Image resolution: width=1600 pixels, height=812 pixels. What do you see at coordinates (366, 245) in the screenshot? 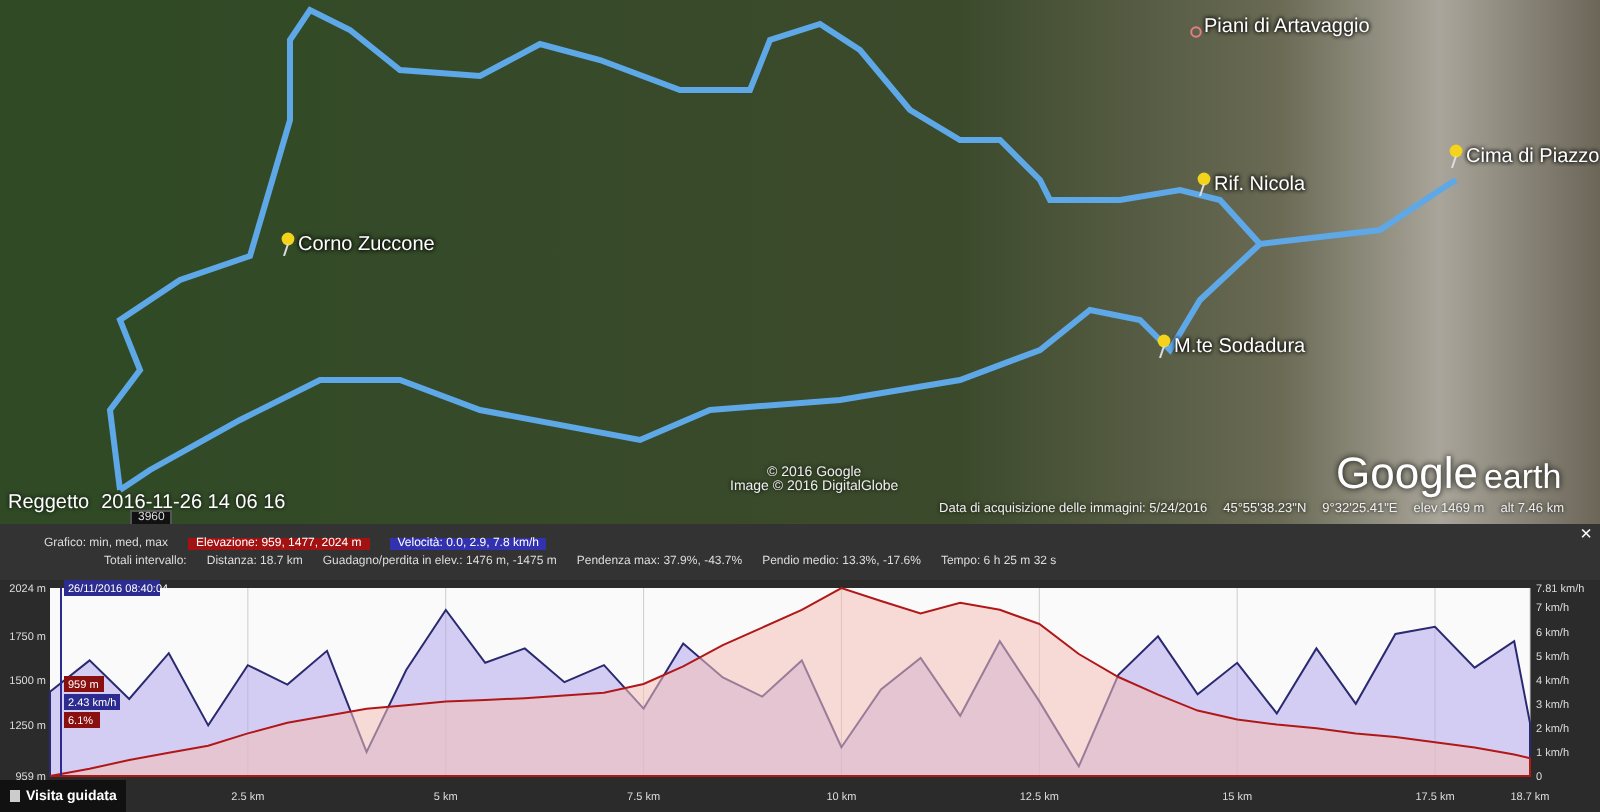
I see `placemark-label: Corno Zuccone` at bounding box center [366, 245].